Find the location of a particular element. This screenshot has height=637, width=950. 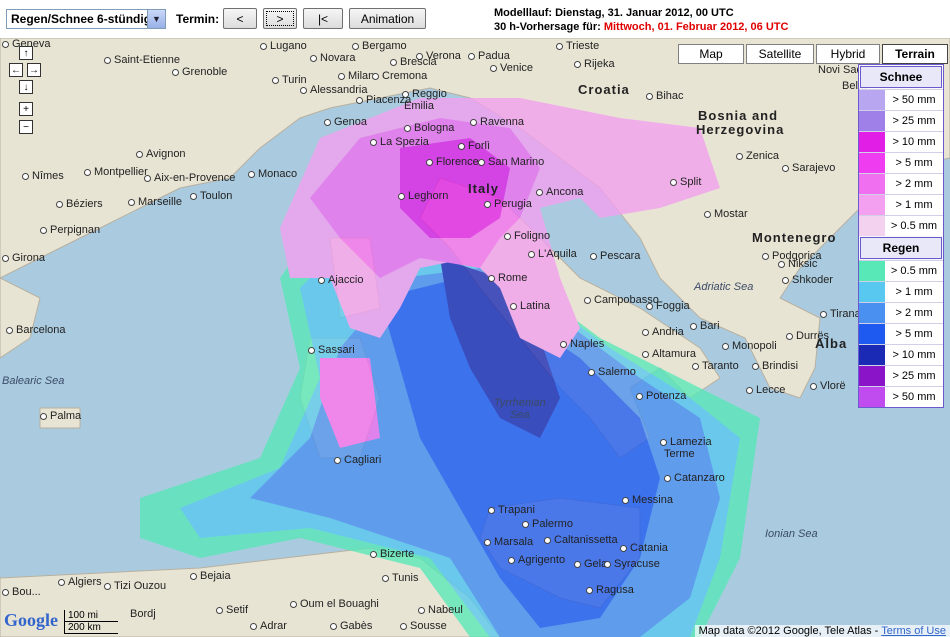

label-palma: Palma is located at coordinates (60, 416).